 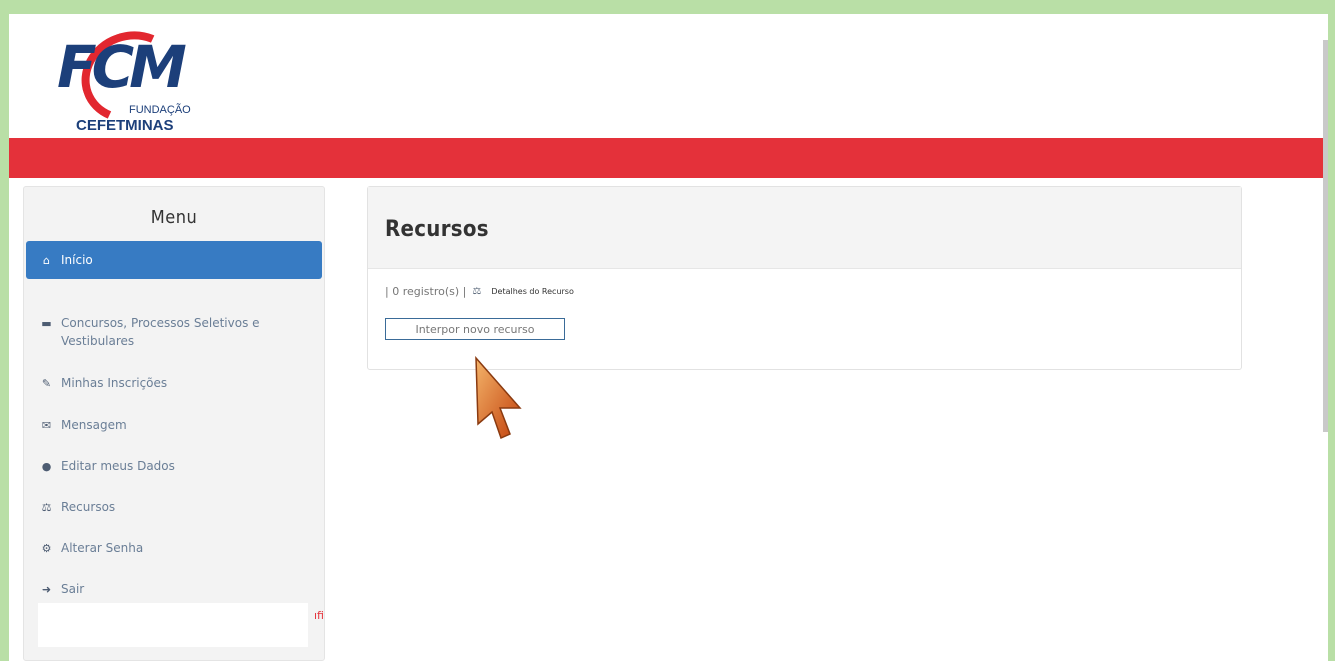 I want to click on mouse-cursor-icon, so click(x=498, y=398).